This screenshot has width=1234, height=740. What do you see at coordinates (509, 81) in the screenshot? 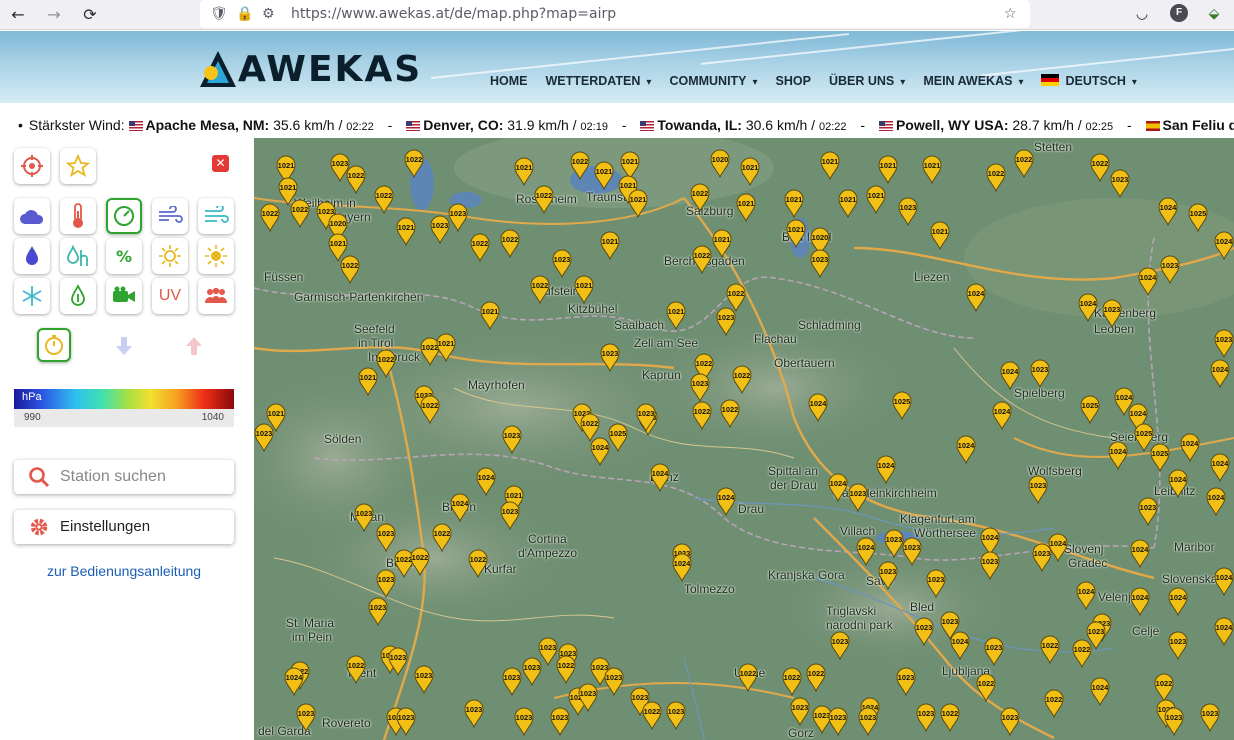
I see `nav-home: HOME` at bounding box center [509, 81].